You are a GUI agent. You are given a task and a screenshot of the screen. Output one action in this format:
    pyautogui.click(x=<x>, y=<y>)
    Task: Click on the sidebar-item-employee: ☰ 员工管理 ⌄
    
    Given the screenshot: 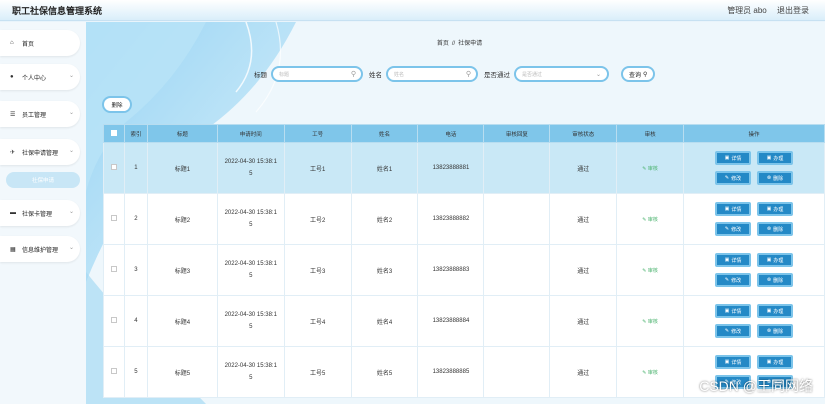 What is the action you would take?
    pyautogui.click(x=40, y=114)
    